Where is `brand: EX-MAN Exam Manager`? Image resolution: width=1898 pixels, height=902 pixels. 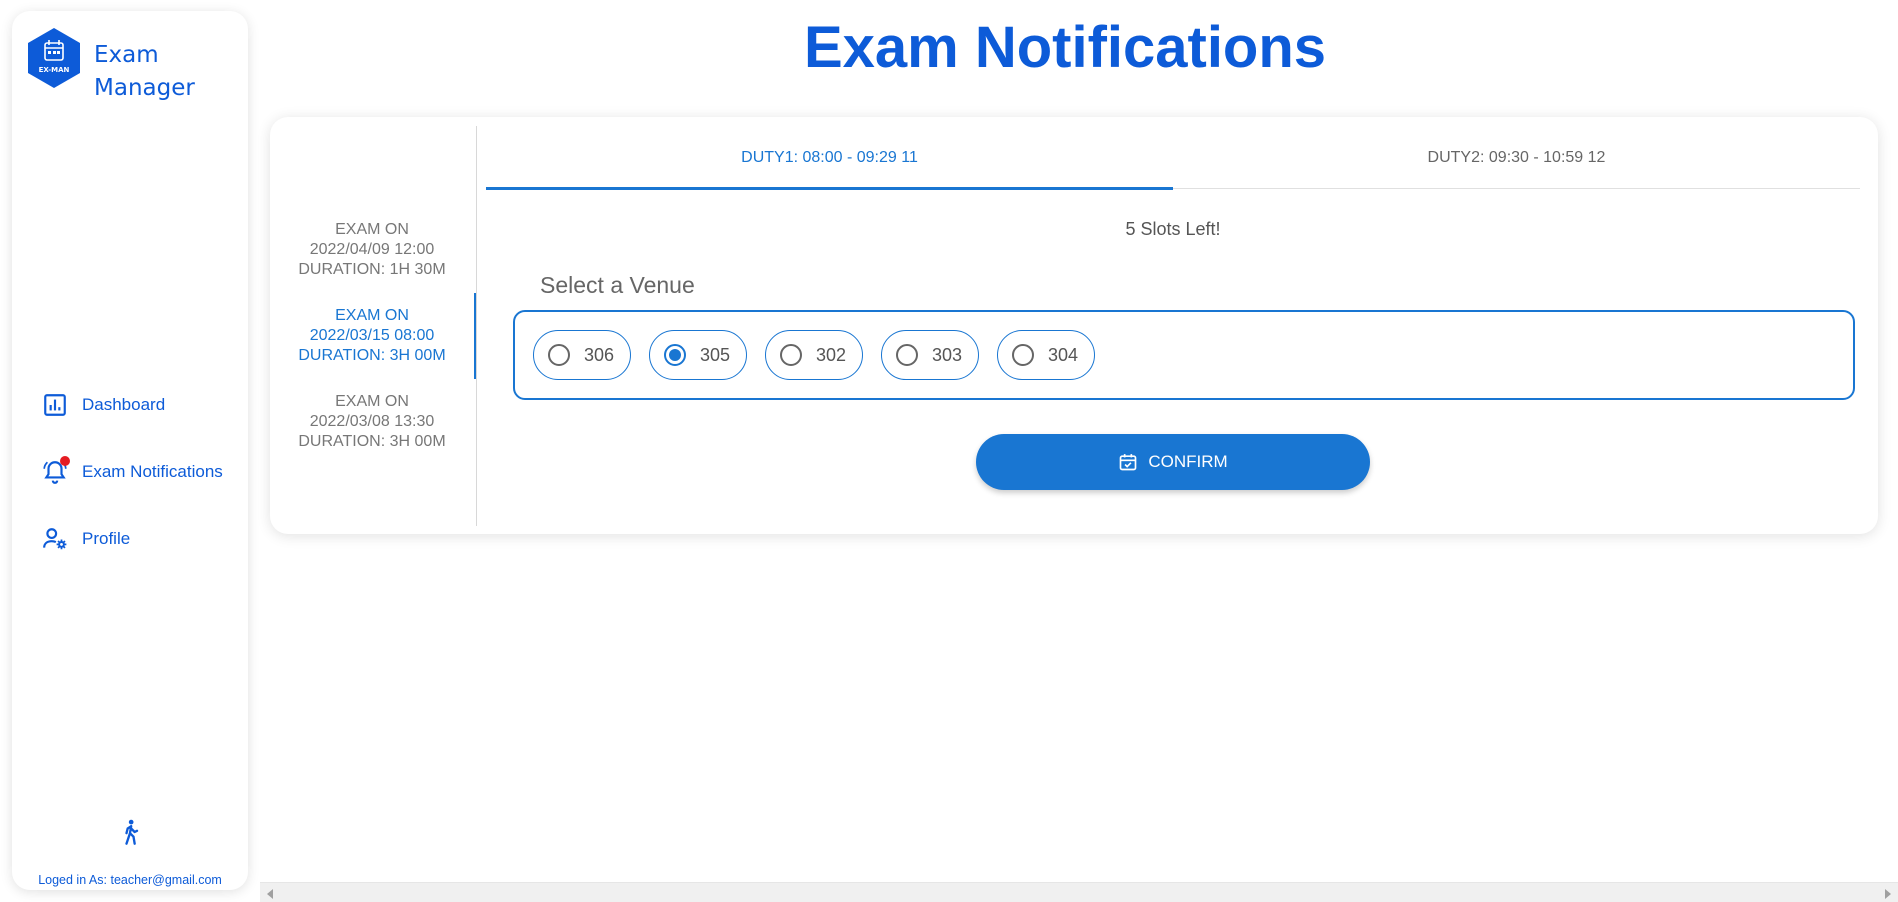
brand: EX-MAN Exam Manager is located at coordinates (120, 66).